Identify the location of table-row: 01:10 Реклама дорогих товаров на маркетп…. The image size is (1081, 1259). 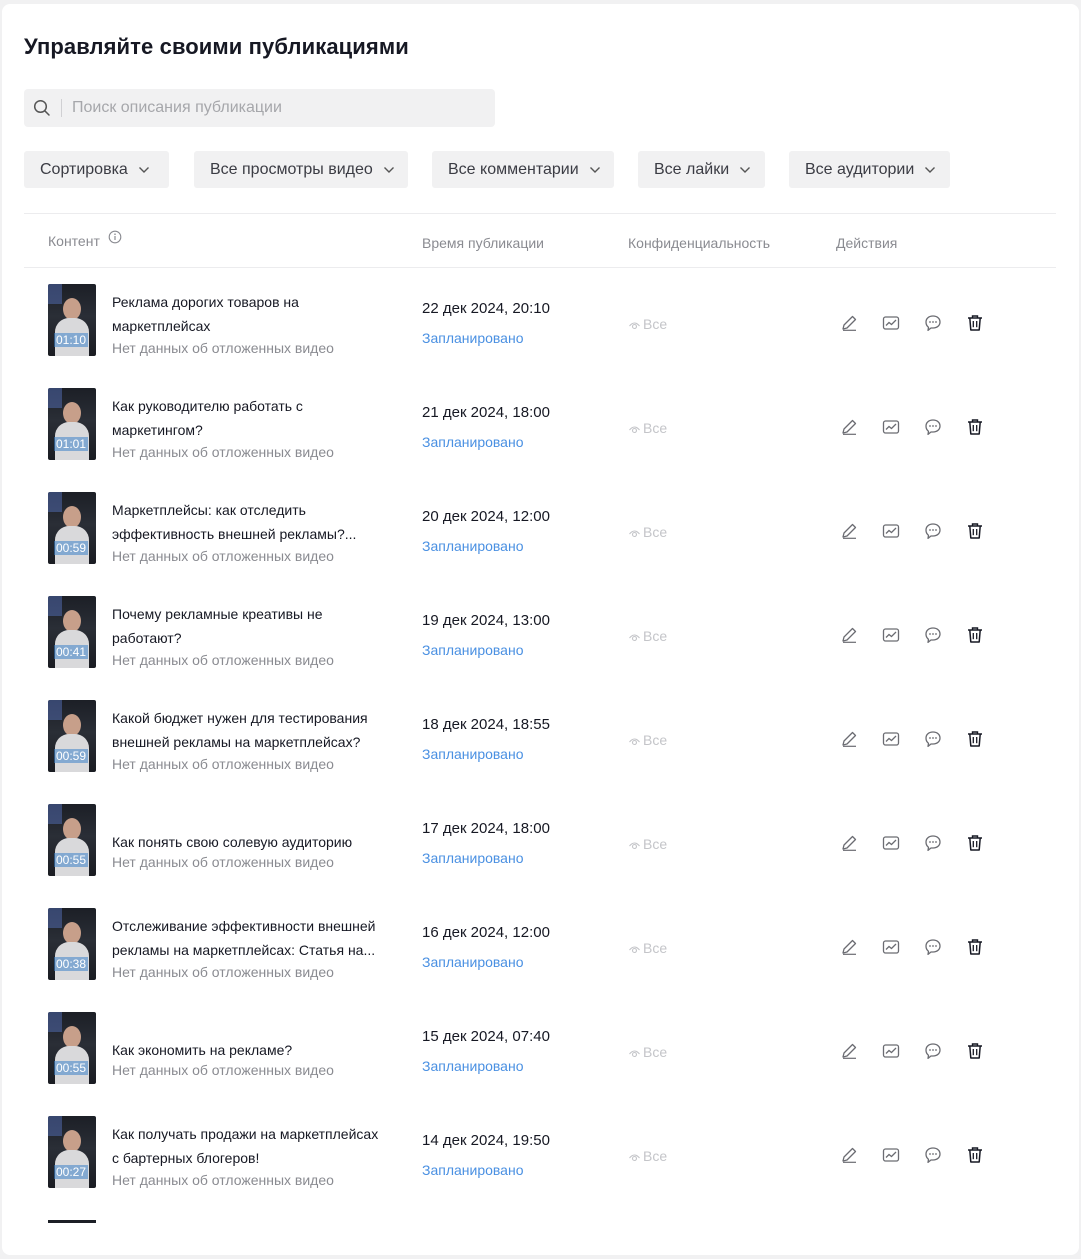
(540, 324).